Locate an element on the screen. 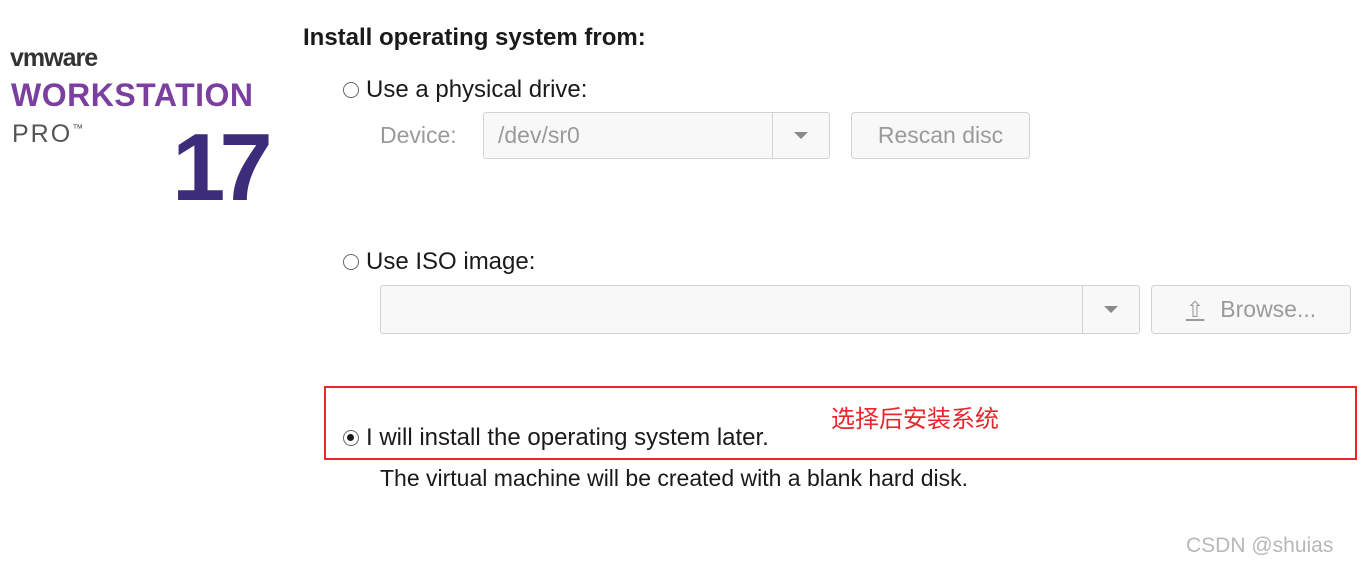 The width and height of the screenshot is (1367, 572). iso-path-combobox is located at coordinates (760, 309).